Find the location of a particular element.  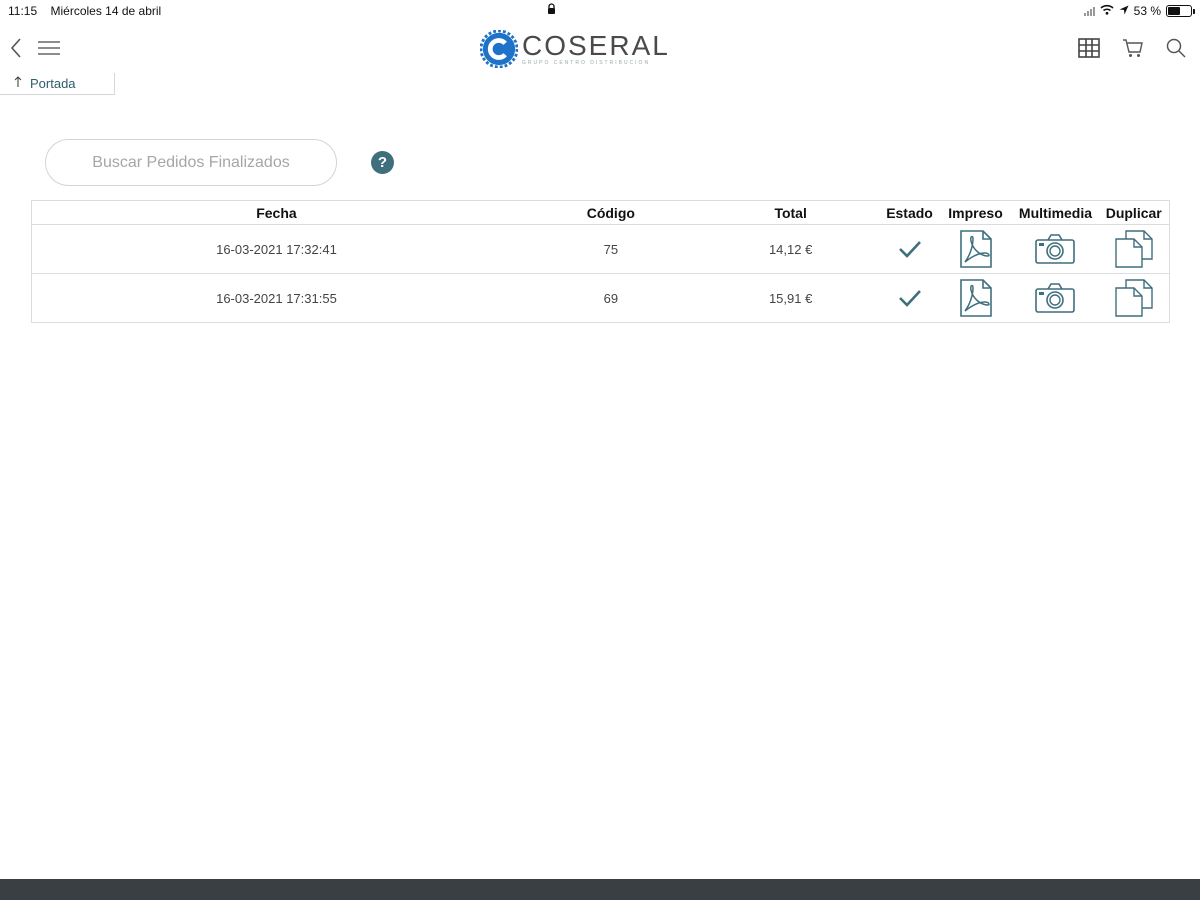

status-bar-left: 11:15 Miércoles 14 de abril is located at coordinates (89, 11).